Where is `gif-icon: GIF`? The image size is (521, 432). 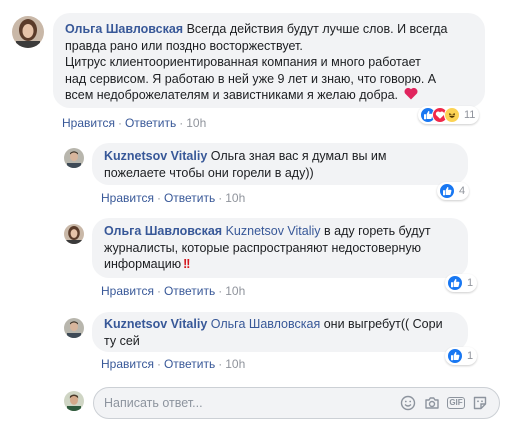 gif-icon: GIF is located at coordinates (456, 403).